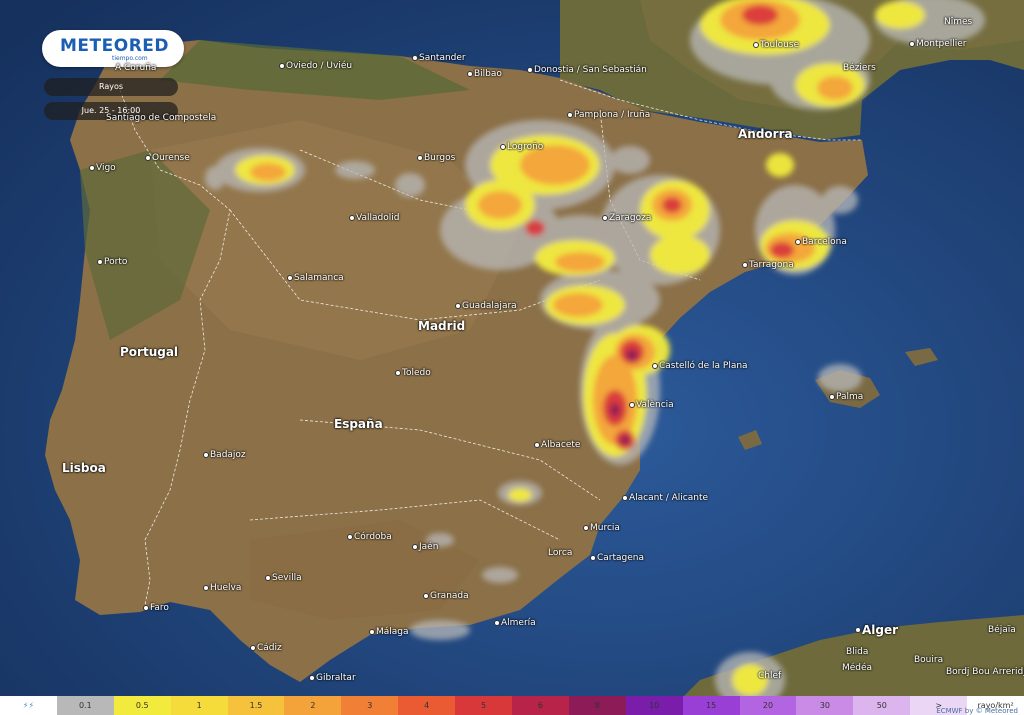 The width and height of the screenshot is (1024, 715). Describe the element at coordinates (358, 424) in the screenshot. I see `city-label: España` at that location.